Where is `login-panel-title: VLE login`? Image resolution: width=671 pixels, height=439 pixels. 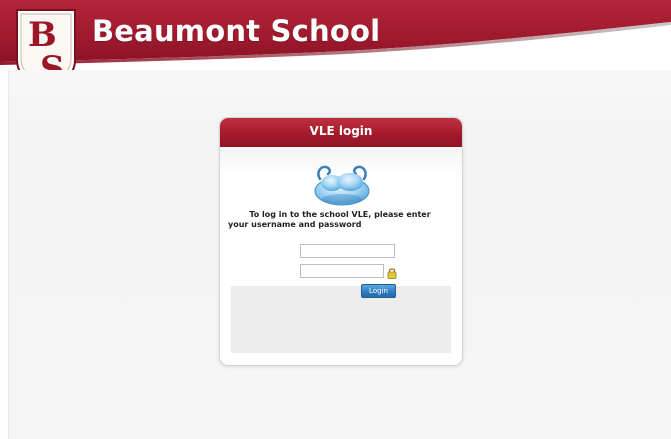
login-panel-title: VLE login is located at coordinates (341, 131).